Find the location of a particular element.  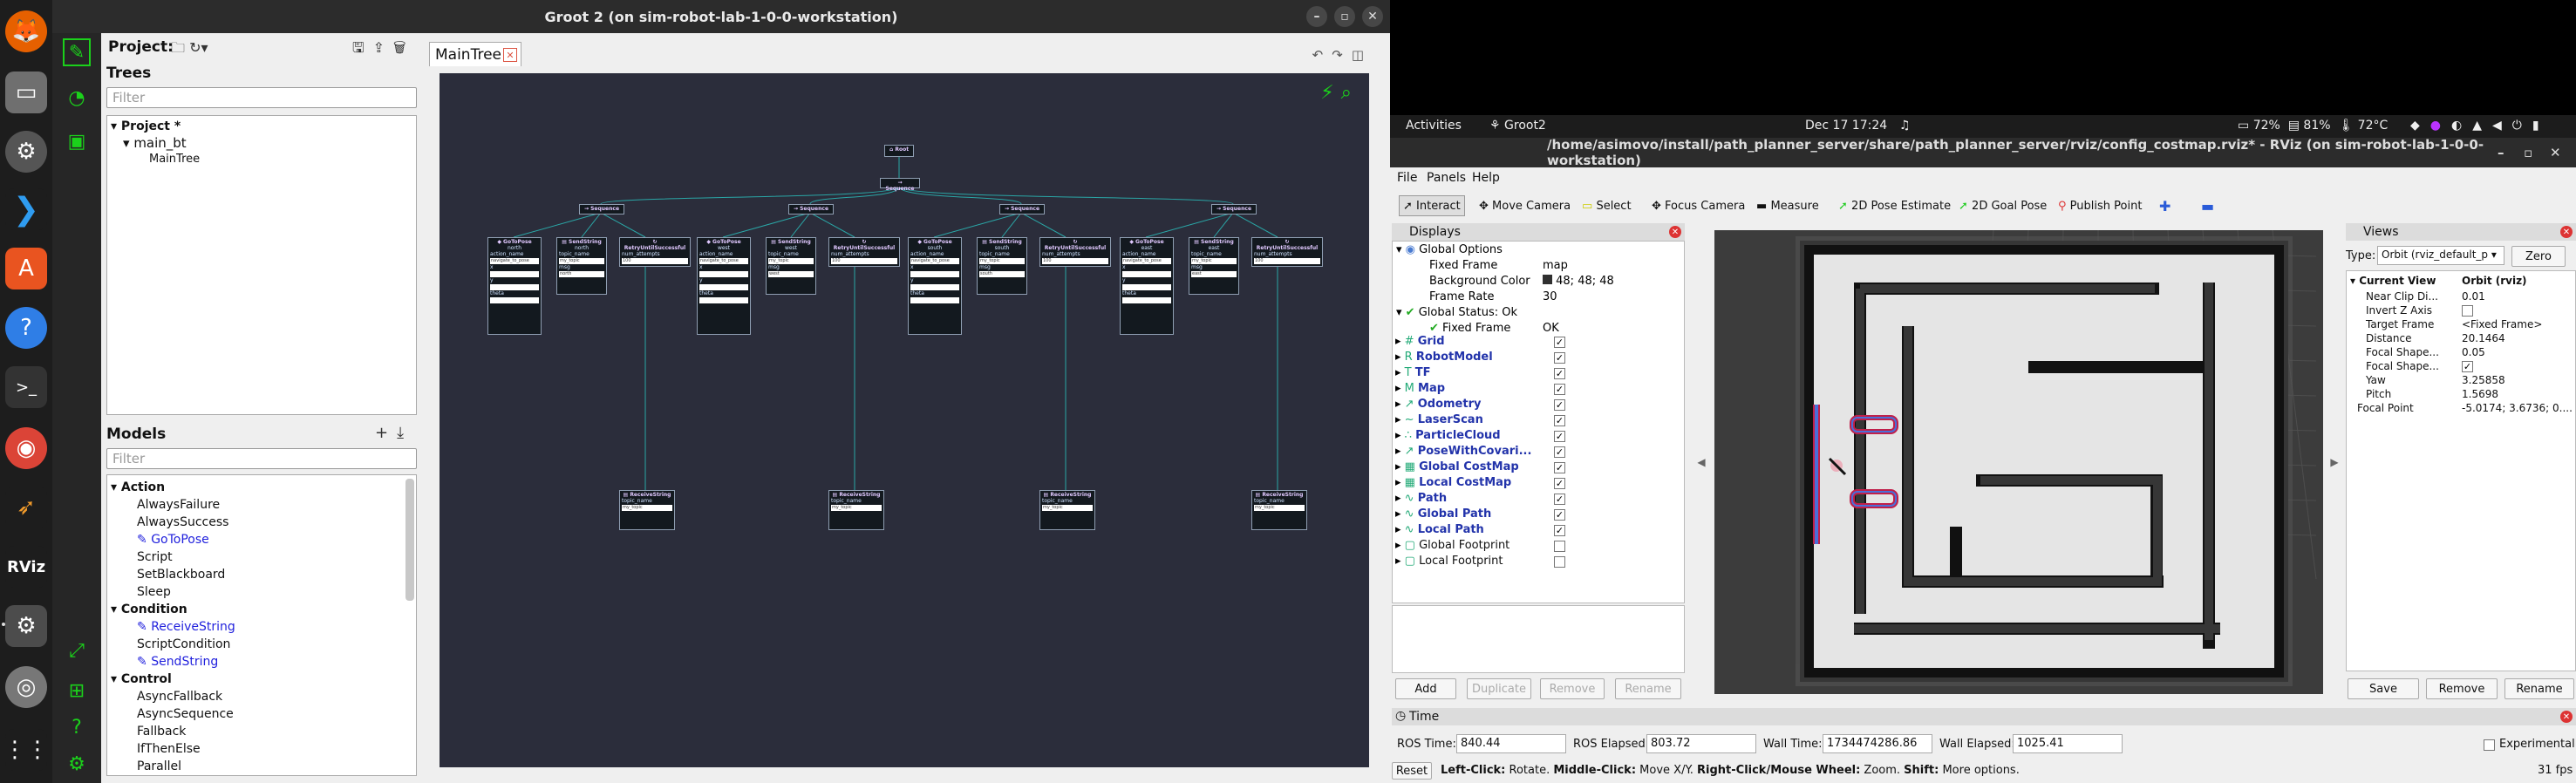

export-icon: ⇪ is located at coordinates (383, 48).